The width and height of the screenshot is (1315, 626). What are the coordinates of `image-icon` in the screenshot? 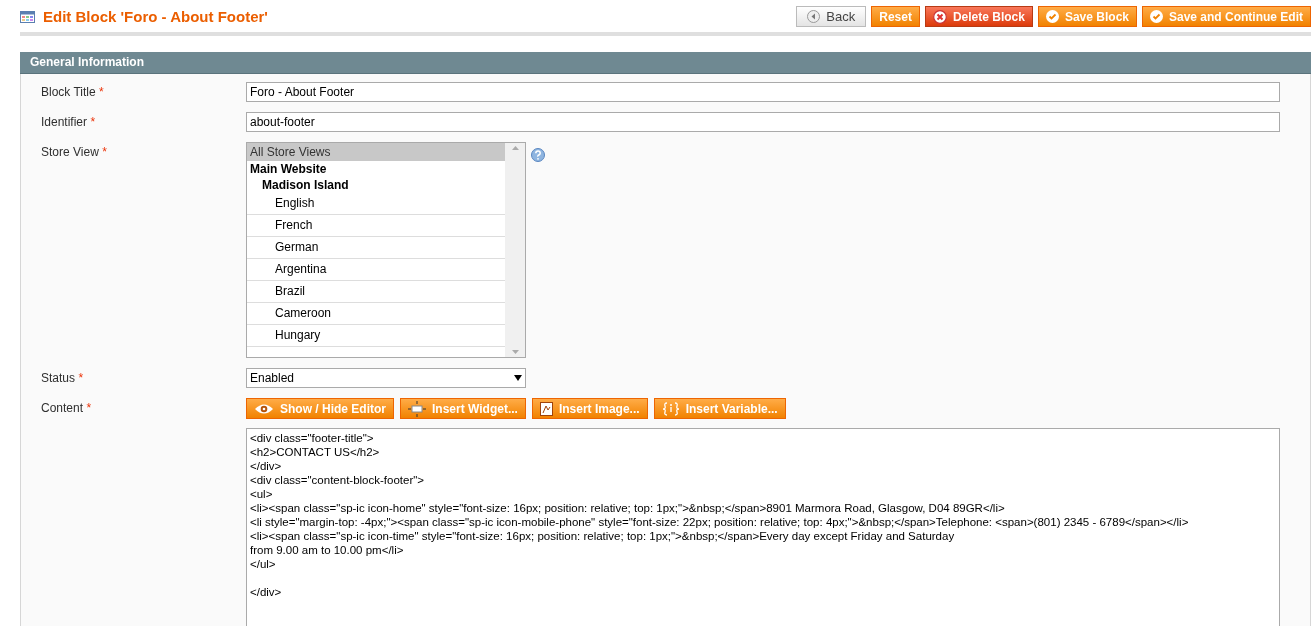 It's located at (546, 408).